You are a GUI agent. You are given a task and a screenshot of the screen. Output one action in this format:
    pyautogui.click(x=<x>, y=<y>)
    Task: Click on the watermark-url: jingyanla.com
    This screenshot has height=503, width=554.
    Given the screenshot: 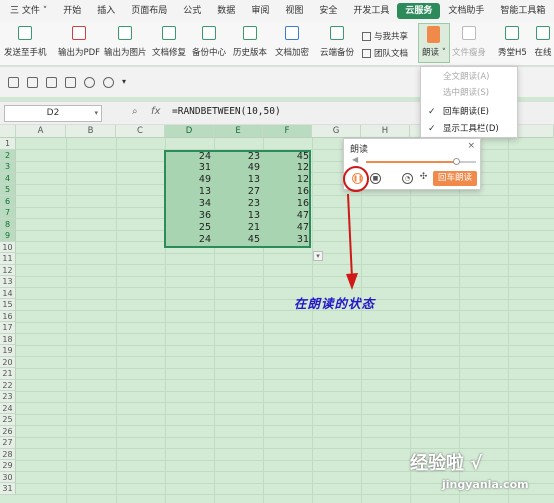 What is the action you would take?
    pyautogui.click(x=485, y=484)
    